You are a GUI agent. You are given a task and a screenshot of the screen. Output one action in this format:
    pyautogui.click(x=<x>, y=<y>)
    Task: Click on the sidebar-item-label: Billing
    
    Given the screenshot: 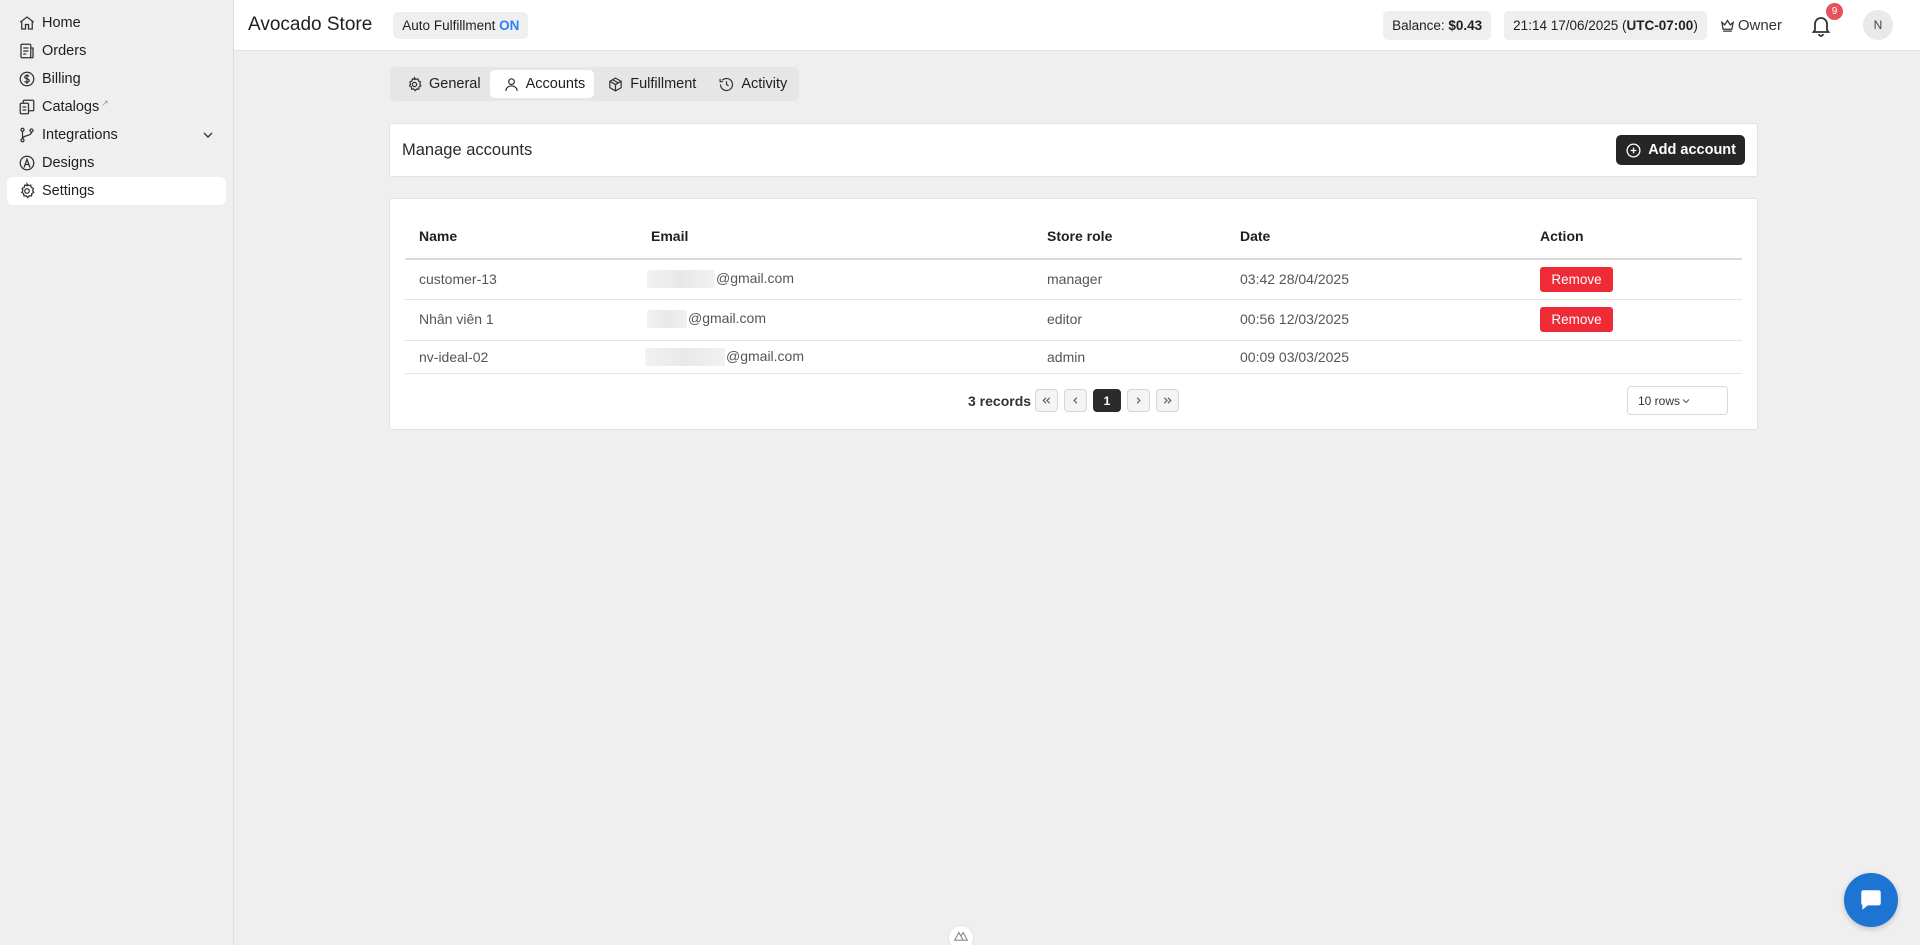 What is the action you would take?
    pyautogui.click(x=61, y=79)
    